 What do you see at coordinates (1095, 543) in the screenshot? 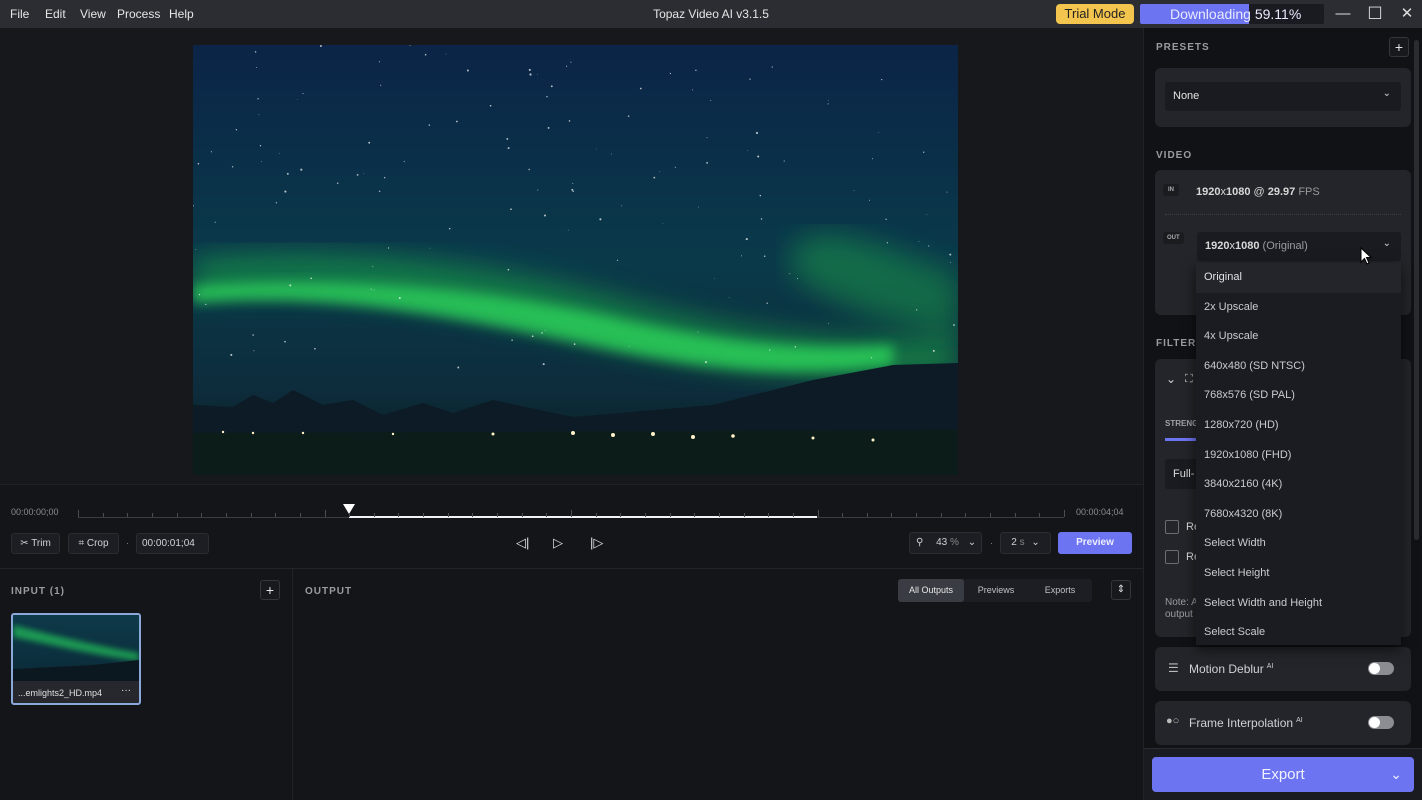
I see `preview-button: Preview` at bounding box center [1095, 543].